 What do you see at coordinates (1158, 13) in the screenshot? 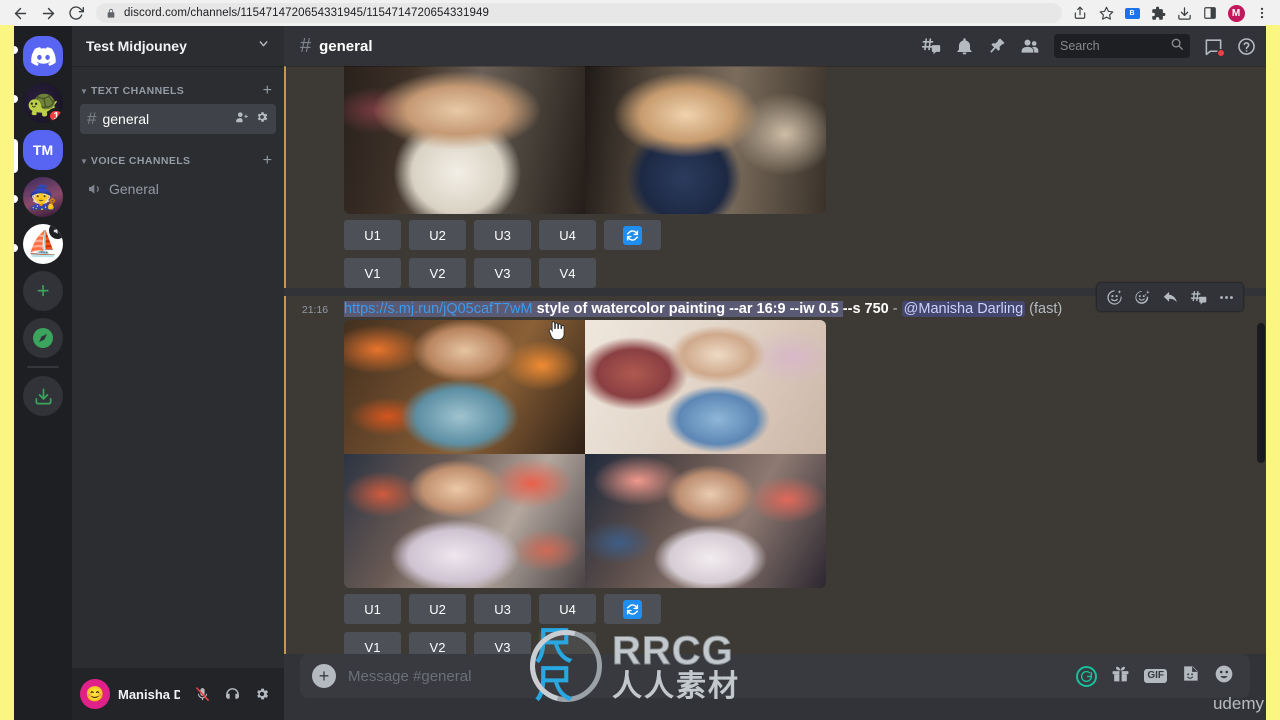
I see `extensions-icon` at bounding box center [1158, 13].